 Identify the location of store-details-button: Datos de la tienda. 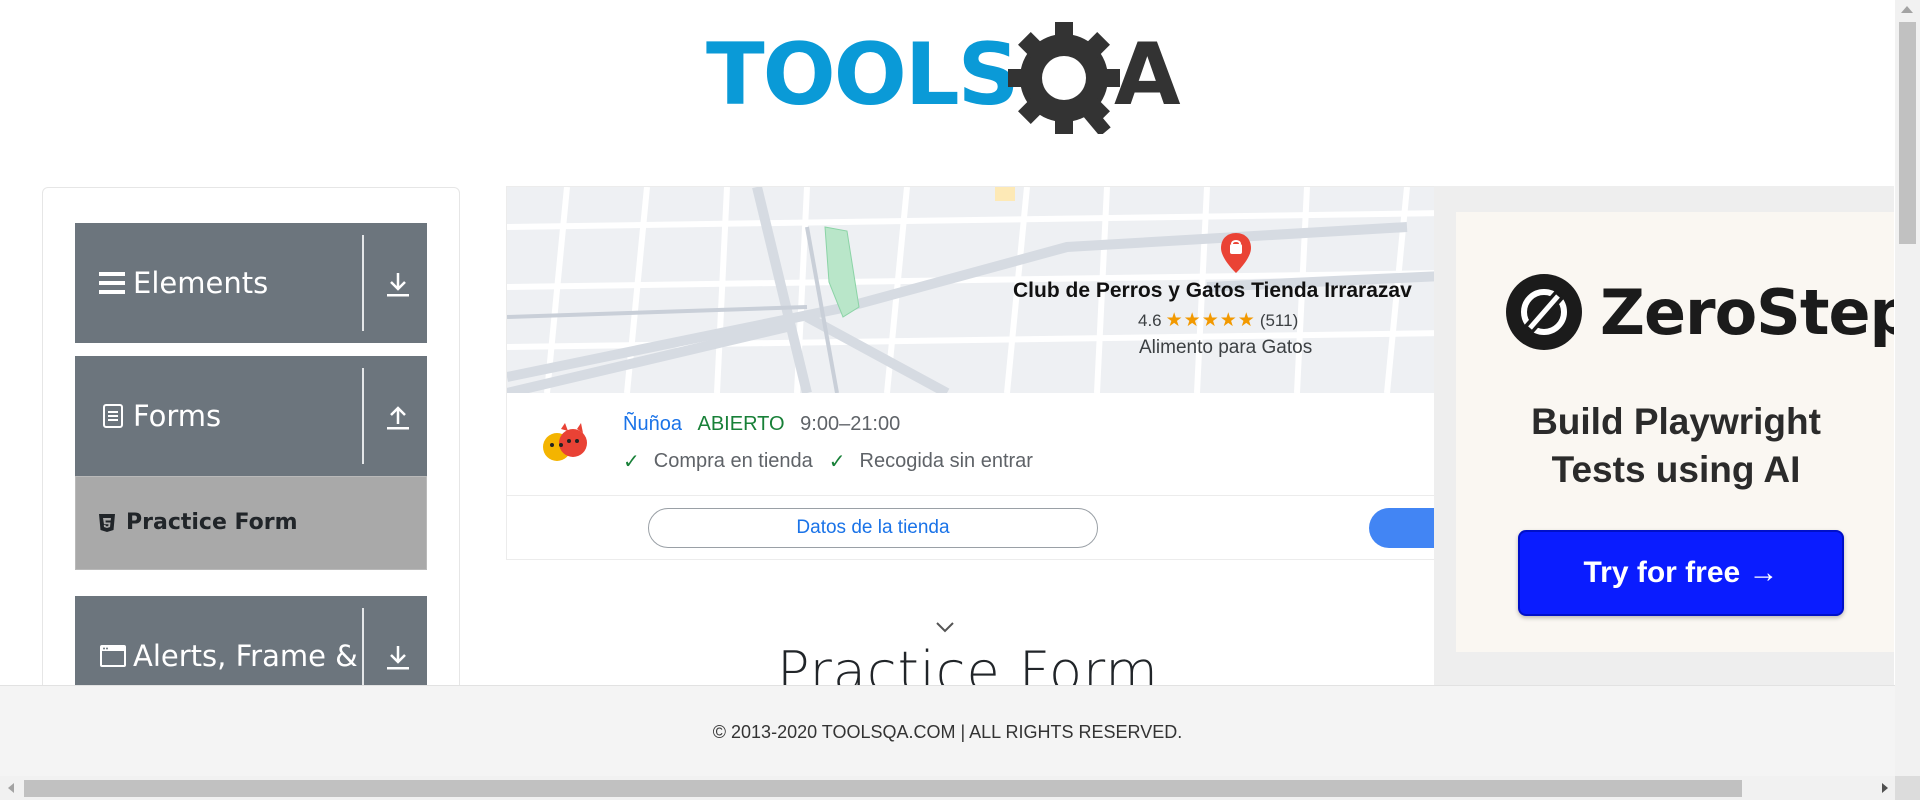
(873, 528).